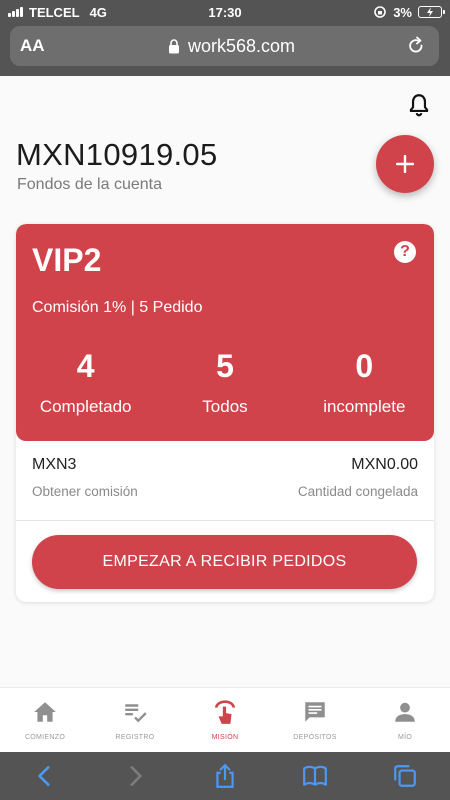  I want to click on tab-registro: REGISTRO, so click(135, 720).